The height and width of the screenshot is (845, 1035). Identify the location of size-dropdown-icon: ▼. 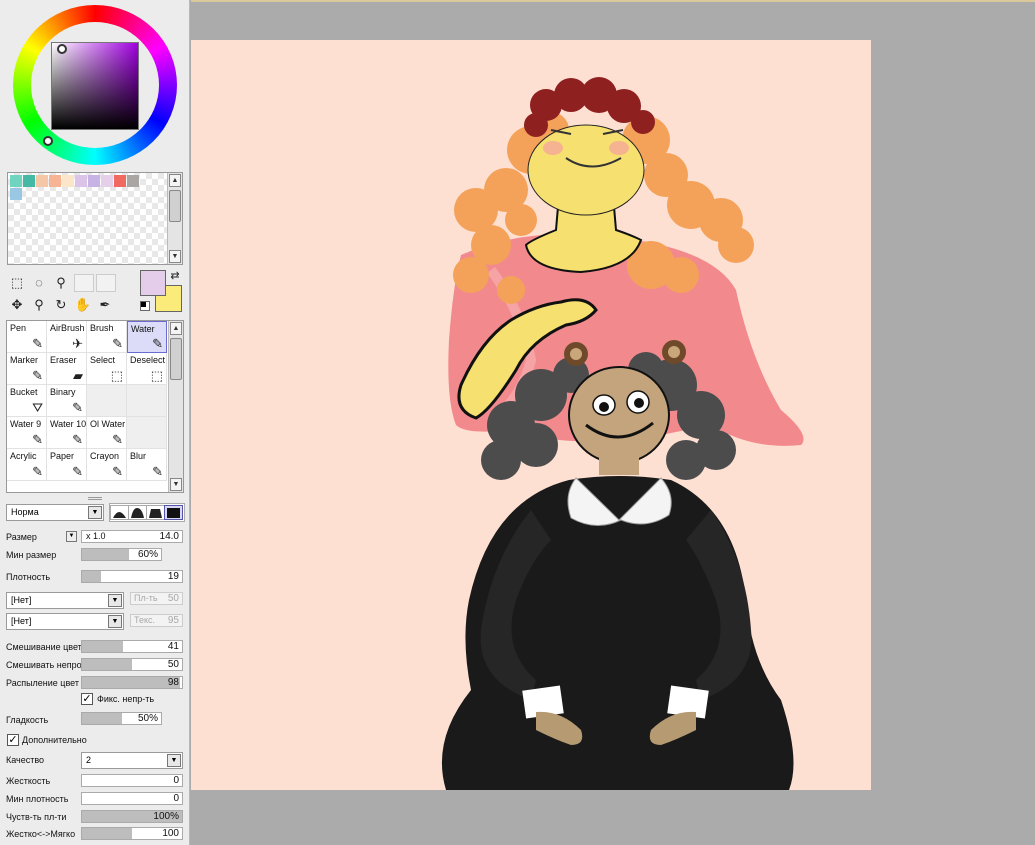
(71, 536).